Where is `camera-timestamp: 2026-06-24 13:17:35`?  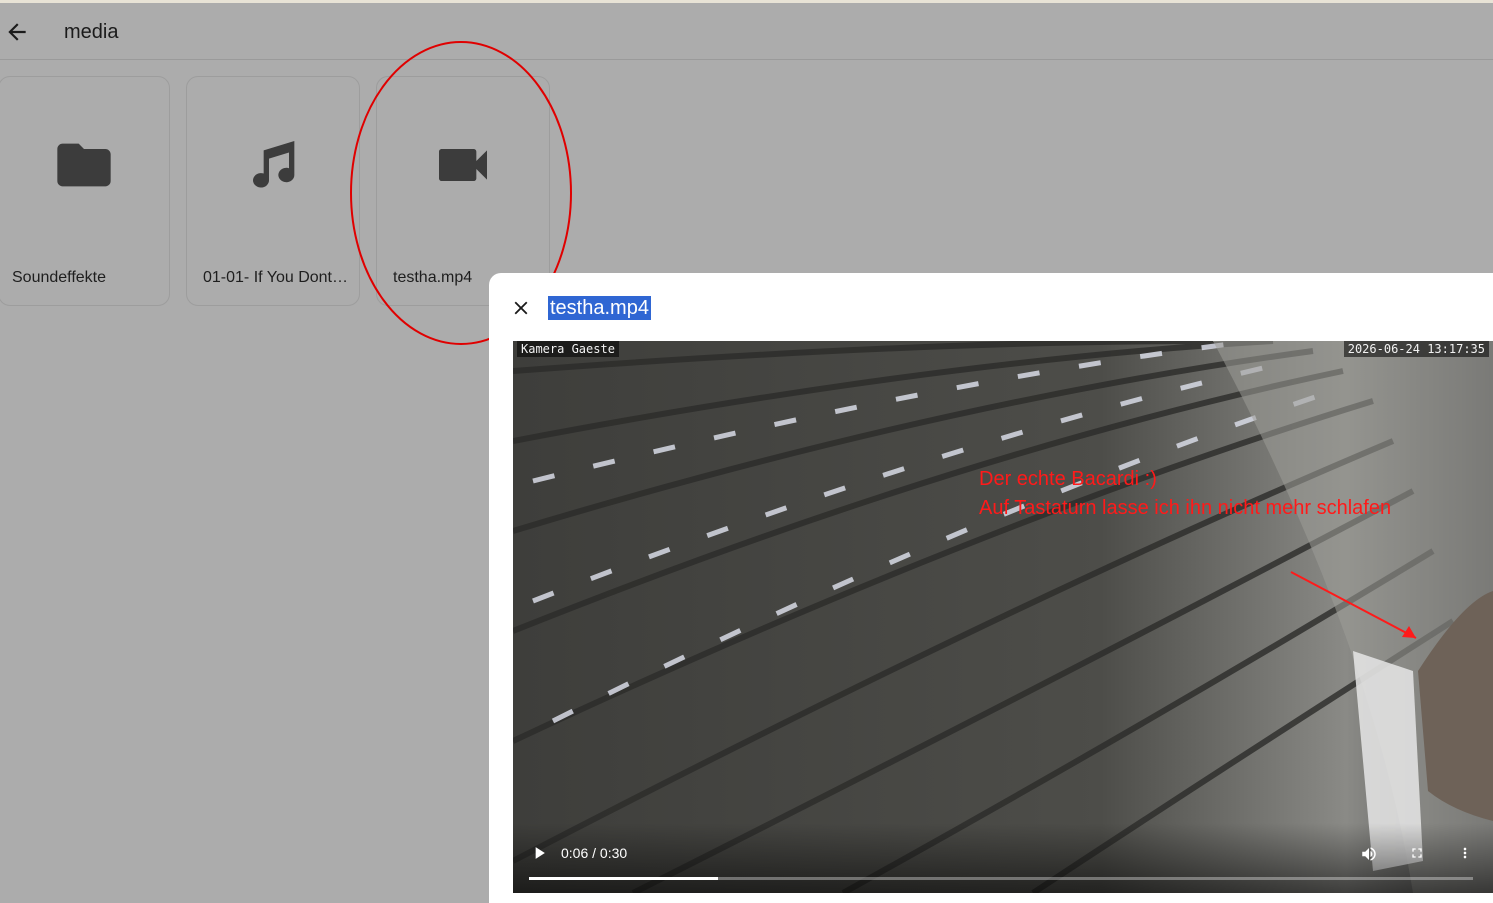
camera-timestamp: 2026-06-24 13:17:35 is located at coordinates (1416, 349).